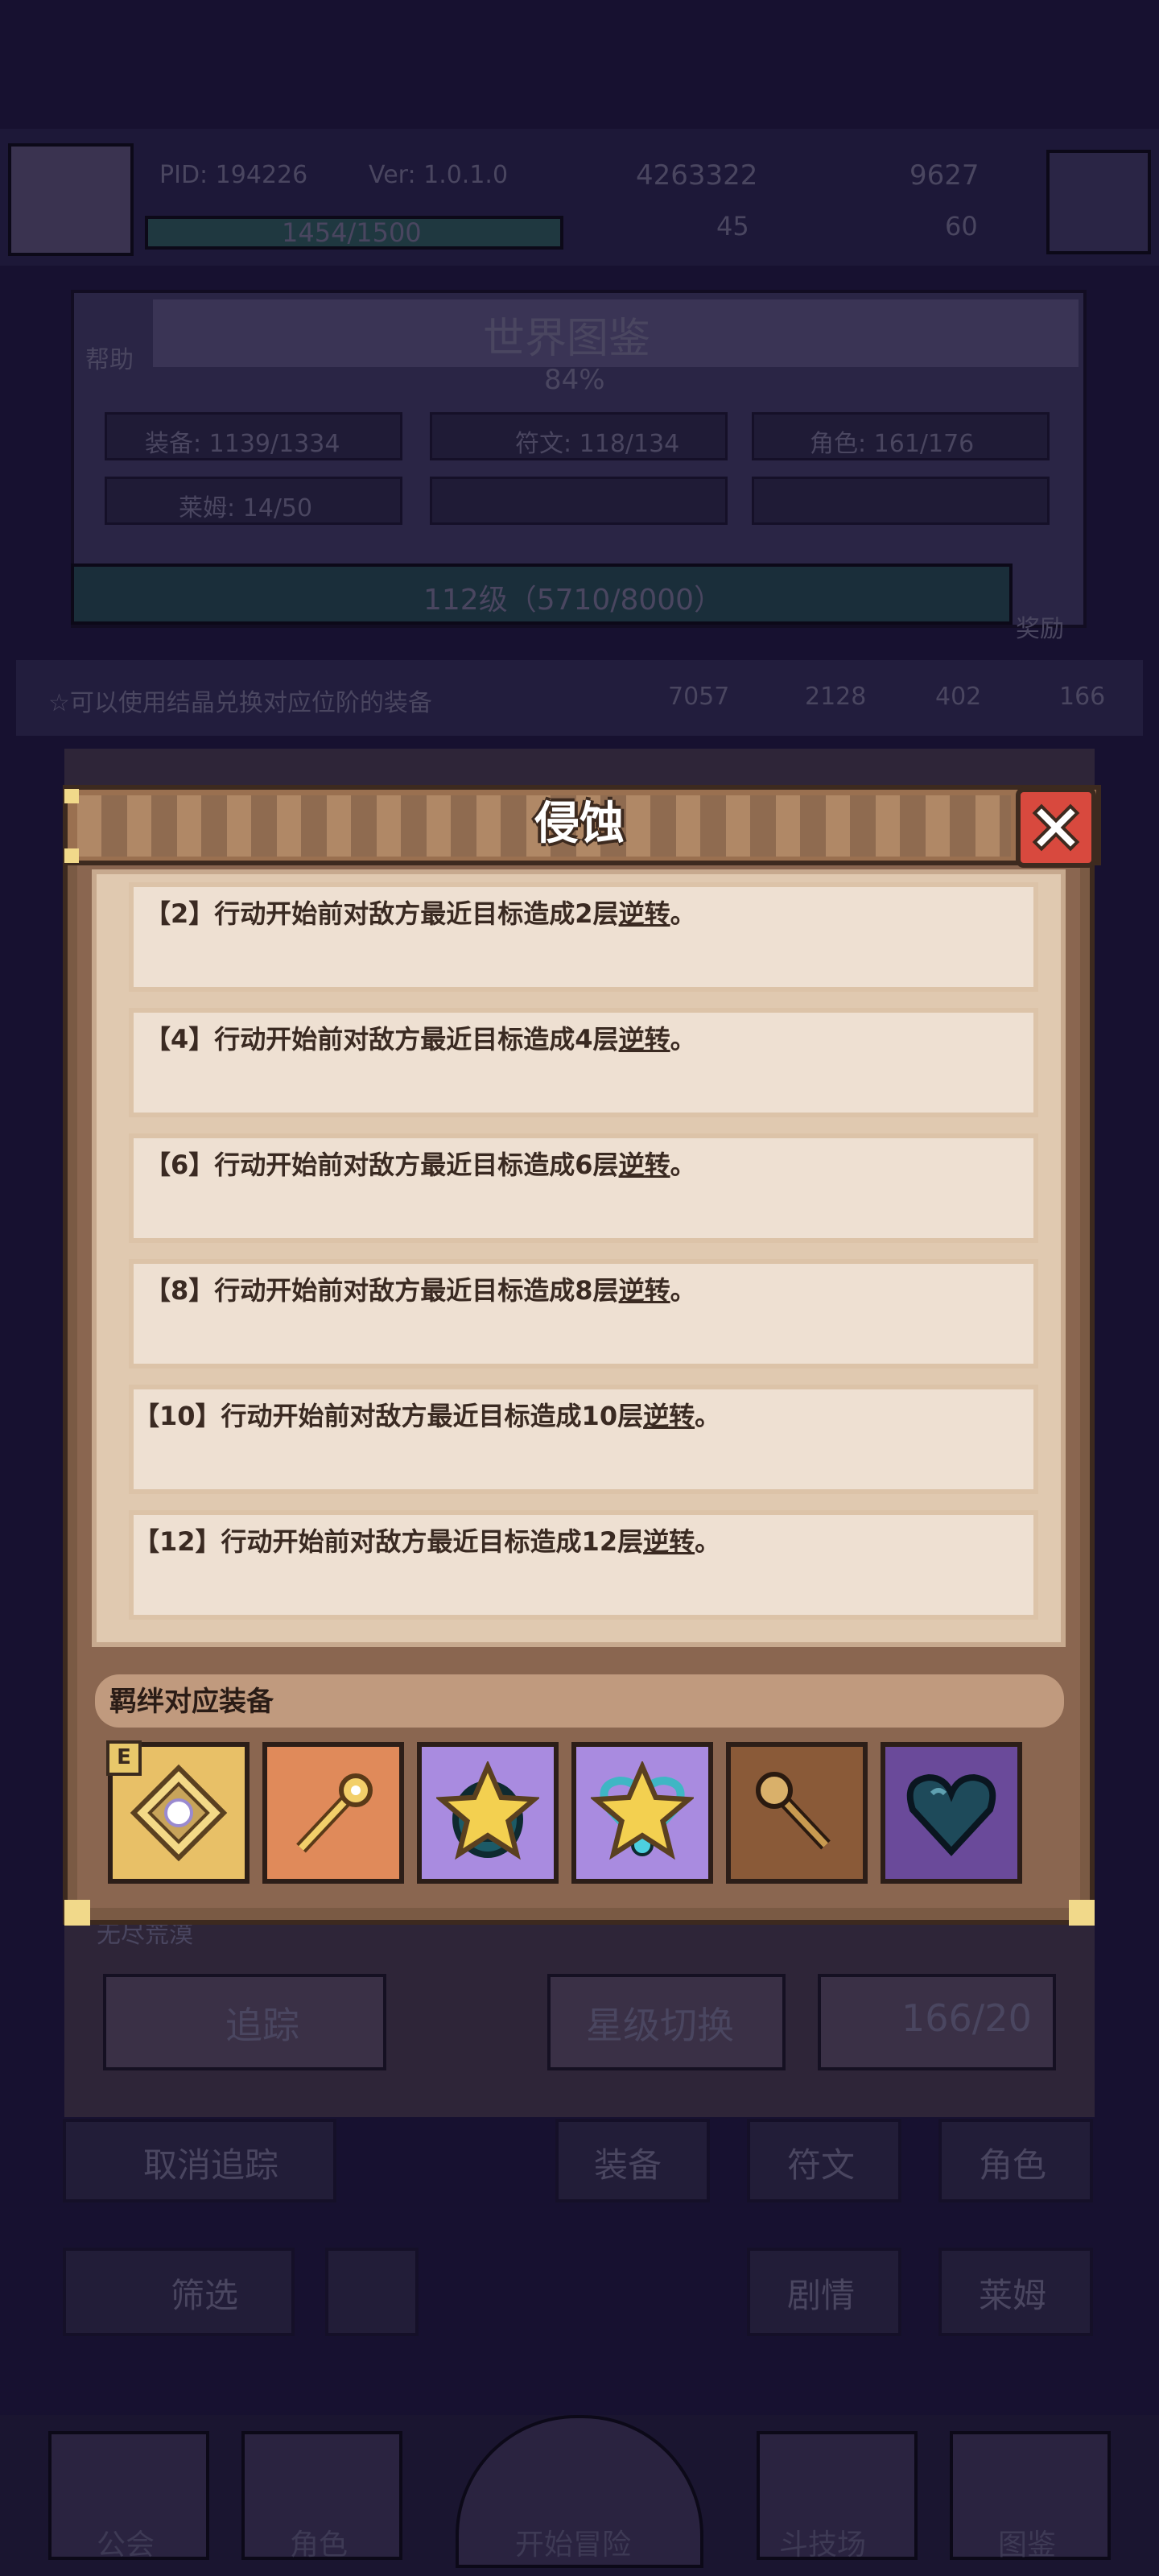 Image resolution: width=1159 pixels, height=2576 pixels. Describe the element at coordinates (352, 232) in the screenshot. I see `exp-value: 1454/1500` at that location.